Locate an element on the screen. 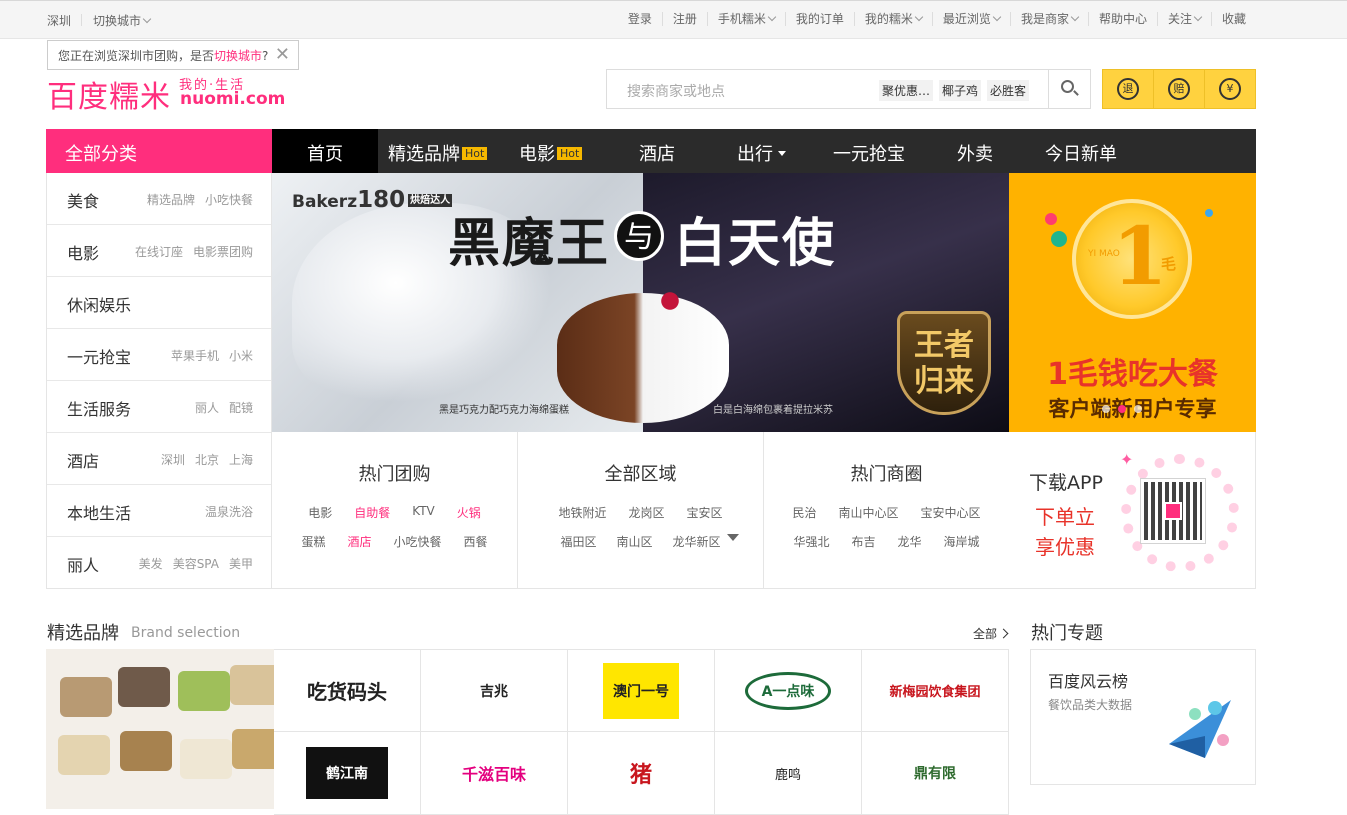  city-tip-switch-link: 切换城市 is located at coordinates (238, 56).